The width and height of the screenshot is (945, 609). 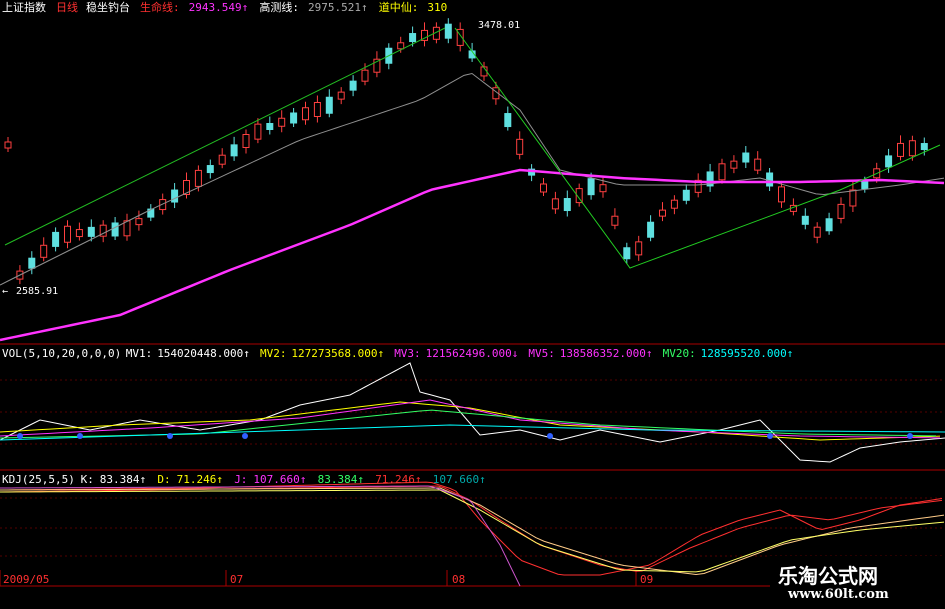 What do you see at coordinates (237, 579) in the screenshot?
I see `time-axis-label-2: 07` at bounding box center [237, 579].